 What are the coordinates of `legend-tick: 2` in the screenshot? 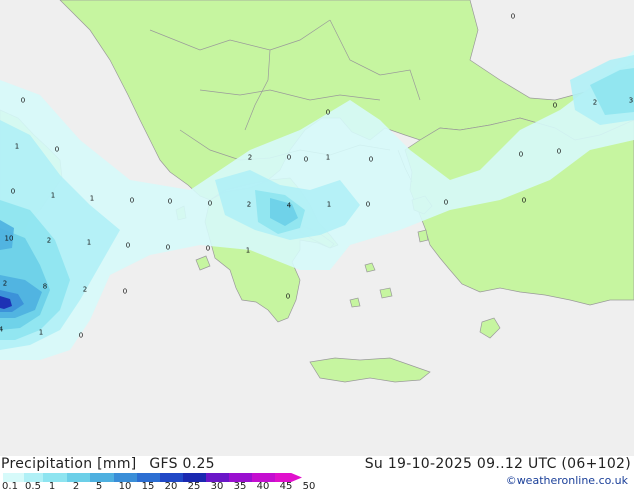 It's located at (76, 486).